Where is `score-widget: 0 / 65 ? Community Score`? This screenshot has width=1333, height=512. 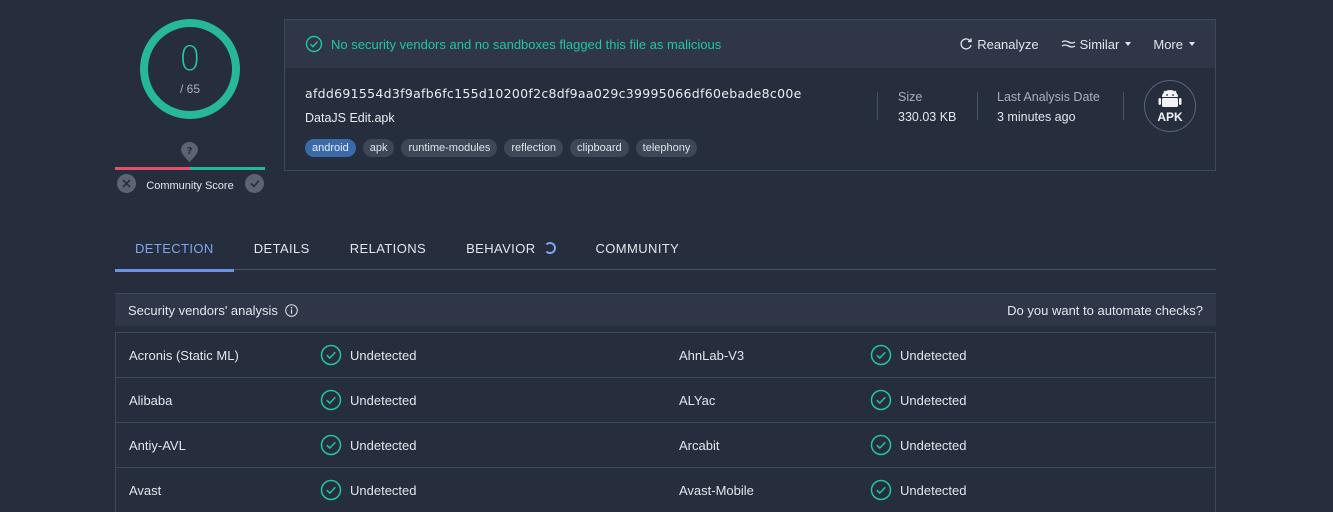
score-widget: 0 / 65 ? Community Score is located at coordinates (190, 108).